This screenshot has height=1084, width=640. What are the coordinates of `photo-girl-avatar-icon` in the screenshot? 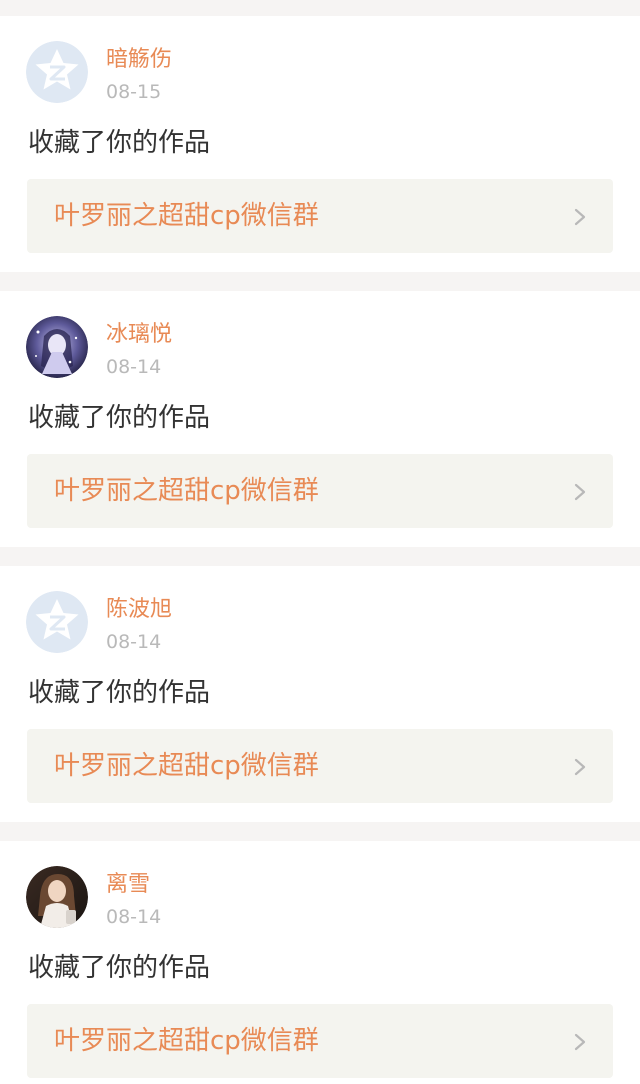 It's located at (57, 897).